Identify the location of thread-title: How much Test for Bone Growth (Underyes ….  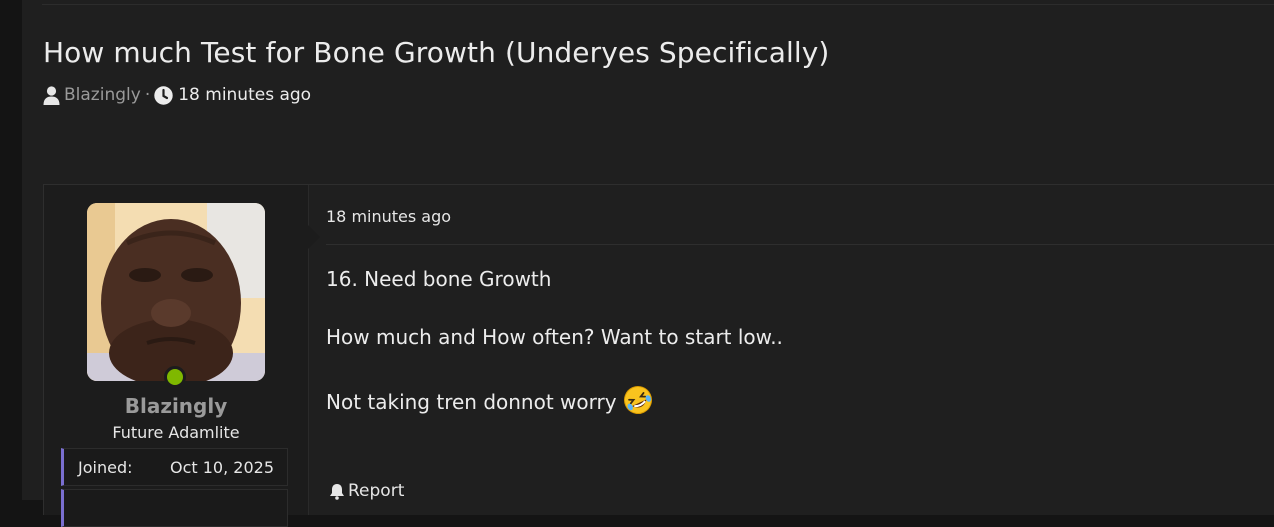
(436, 52).